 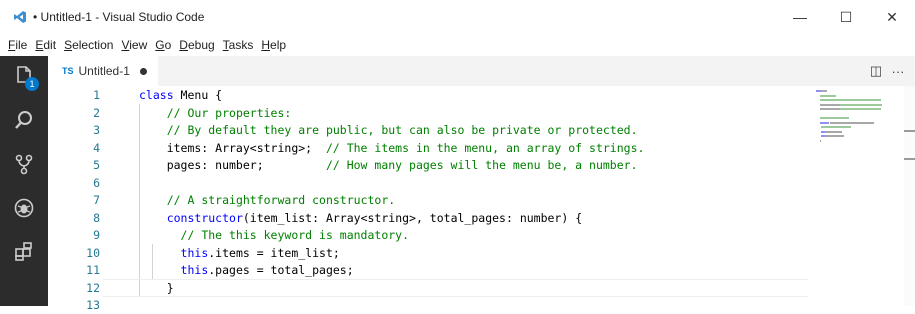 What do you see at coordinates (119, 17) in the screenshot?
I see `window-title: • Untitled-1 - Visual Studio Code` at bounding box center [119, 17].